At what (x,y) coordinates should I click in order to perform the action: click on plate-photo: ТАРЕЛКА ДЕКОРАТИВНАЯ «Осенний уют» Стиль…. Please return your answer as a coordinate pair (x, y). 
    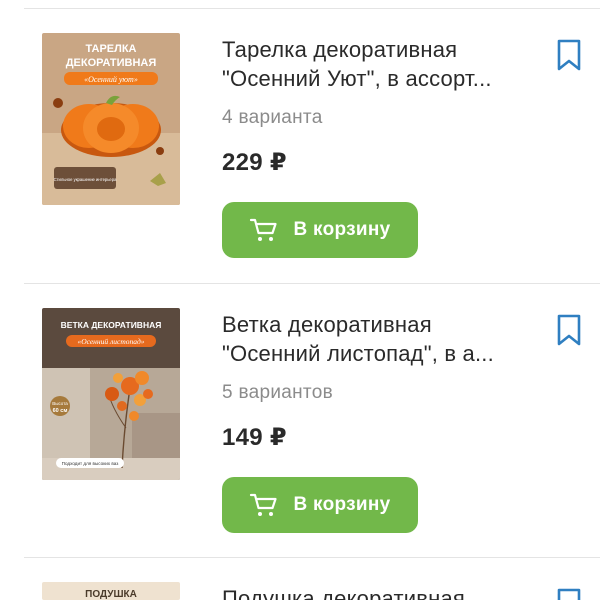
    Looking at the image, I should click on (111, 119).